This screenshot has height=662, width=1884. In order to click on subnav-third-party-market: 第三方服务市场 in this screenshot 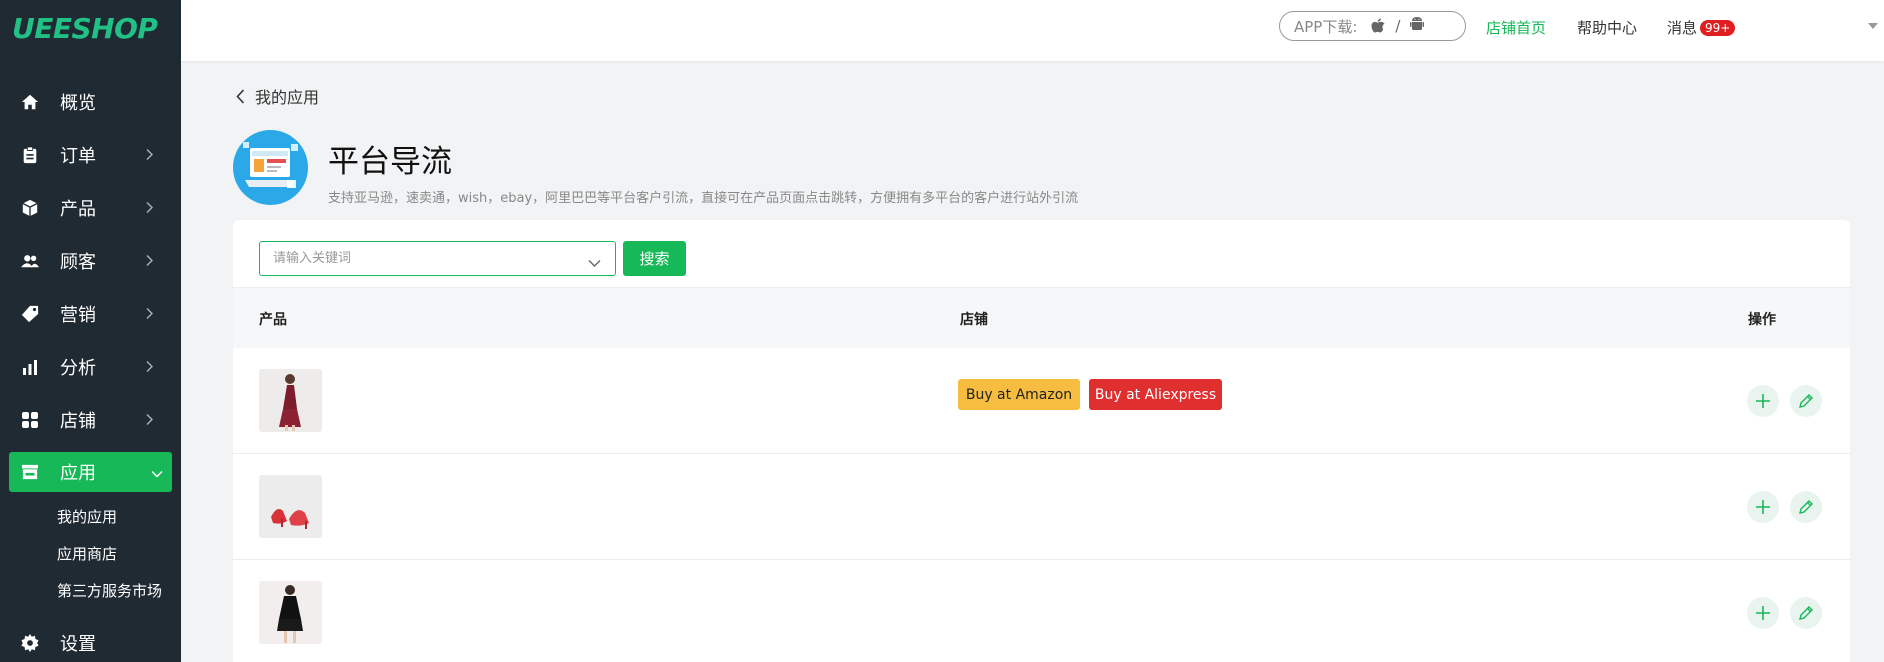, I will do `click(90, 591)`.